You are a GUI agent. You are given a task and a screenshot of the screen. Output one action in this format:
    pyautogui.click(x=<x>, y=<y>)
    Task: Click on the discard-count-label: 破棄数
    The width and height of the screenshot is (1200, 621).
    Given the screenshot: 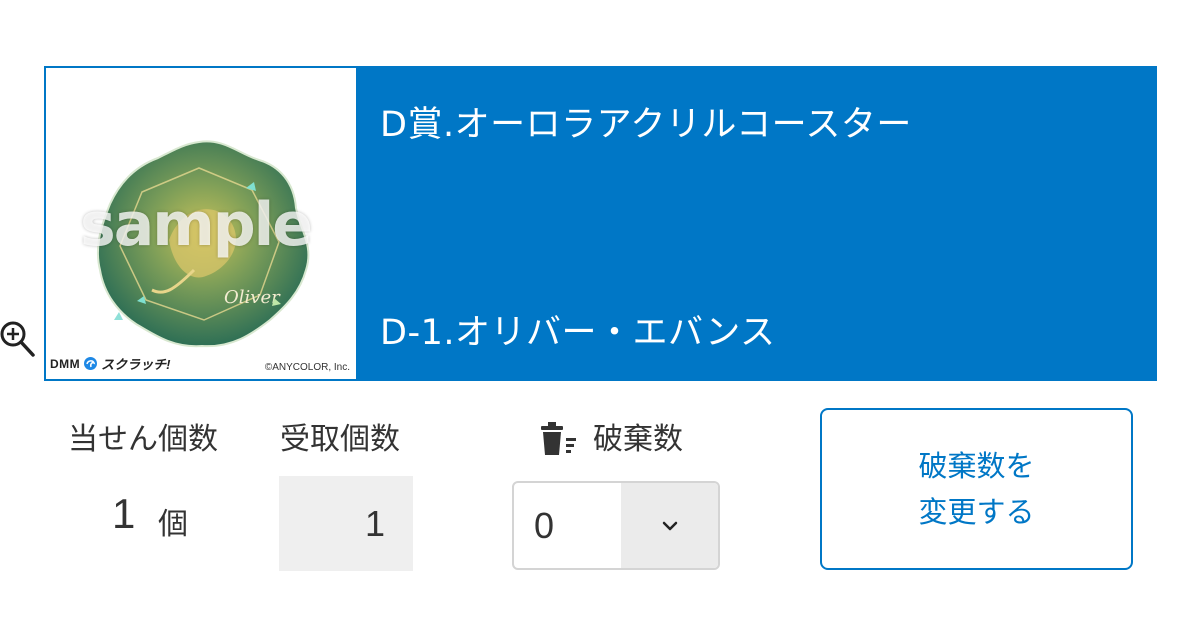 What is the action you would take?
    pyautogui.click(x=638, y=439)
    